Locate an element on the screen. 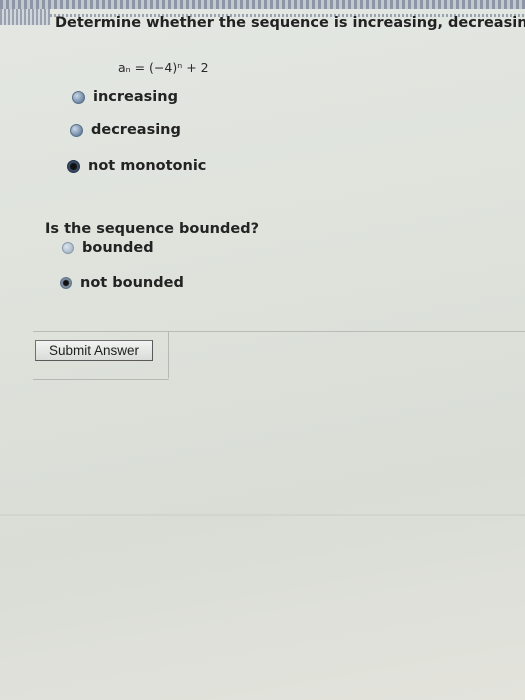  submit-area-bottom-rule is located at coordinates (101, 379).